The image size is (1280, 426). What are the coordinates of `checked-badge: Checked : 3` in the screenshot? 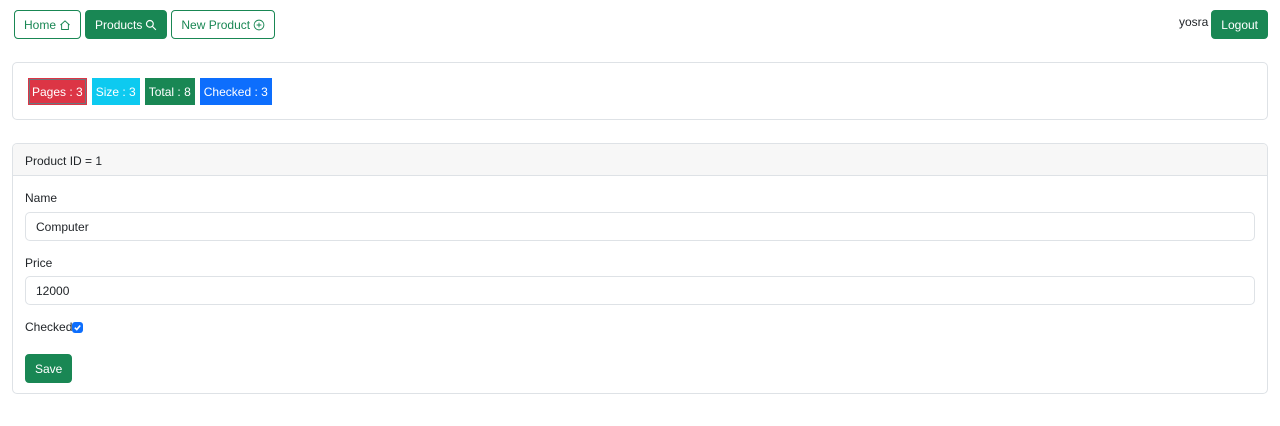 It's located at (235, 91).